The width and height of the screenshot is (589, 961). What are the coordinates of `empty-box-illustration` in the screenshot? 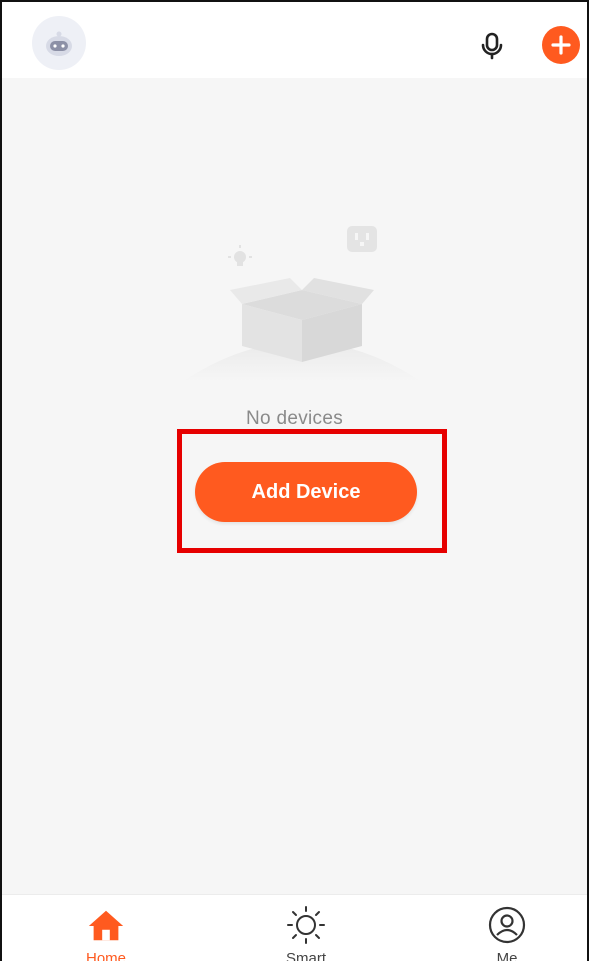 It's located at (302, 302).